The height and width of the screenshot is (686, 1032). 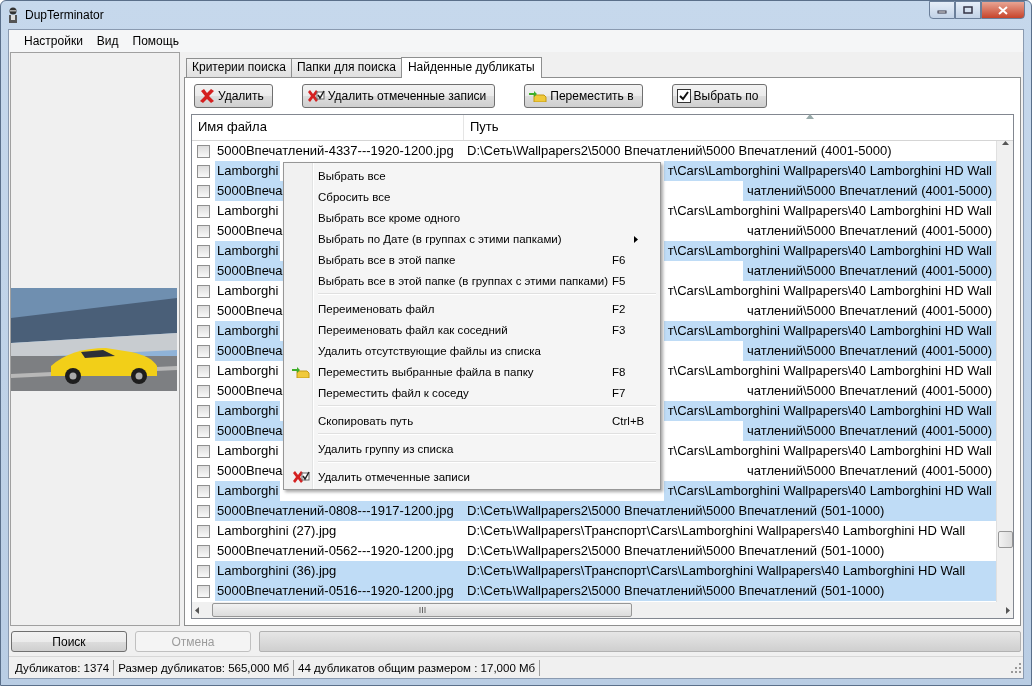 I want to click on menu-item: Переименовать файл, so click(x=464, y=308).